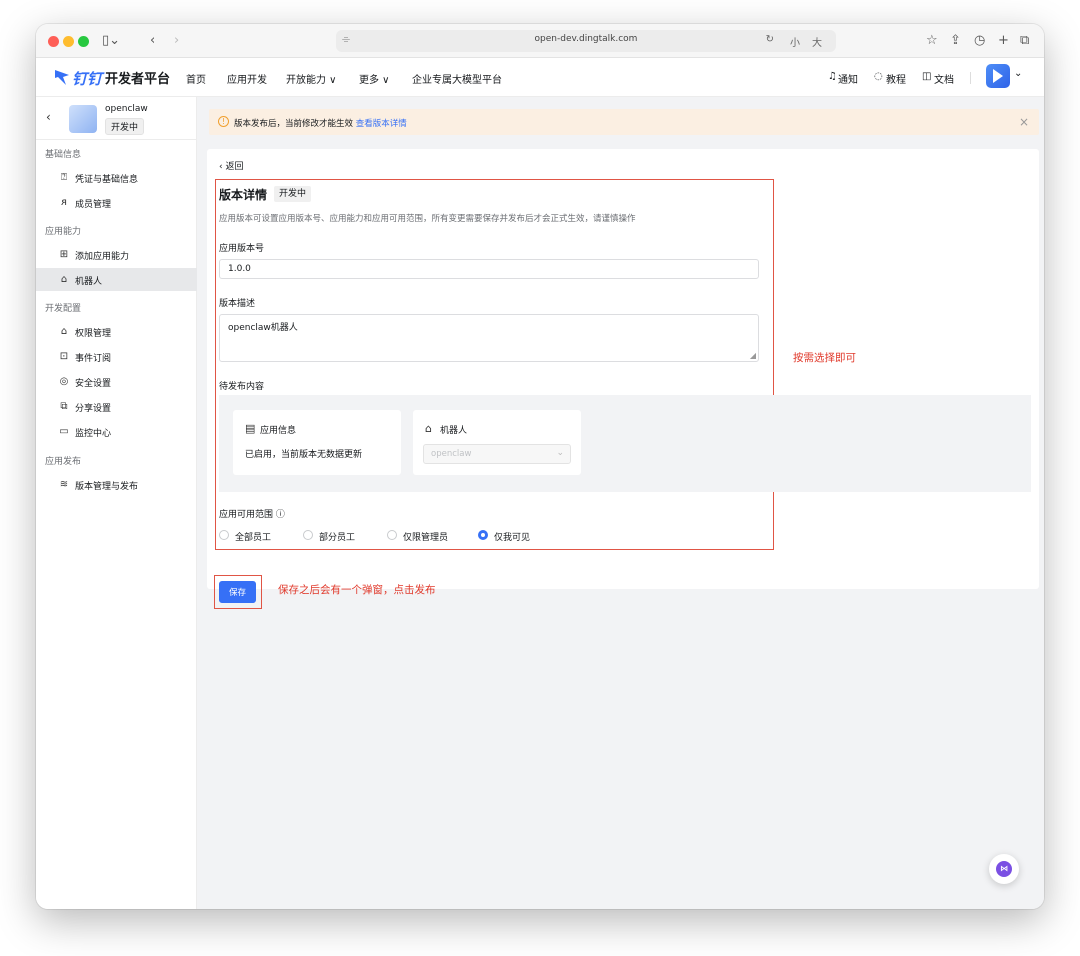  Describe the element at coordinates (293, 194) in the screenshot. I see `status-badge: 开发中` at that location.